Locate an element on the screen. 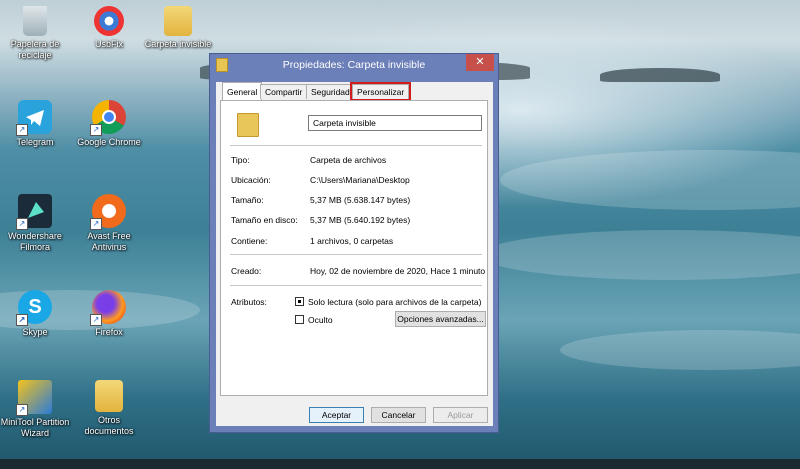 This screenshot has width=800, height=469. desktop-icon-recycle-bin: Papelera de reciclaje is located at coordinates (35, 33).